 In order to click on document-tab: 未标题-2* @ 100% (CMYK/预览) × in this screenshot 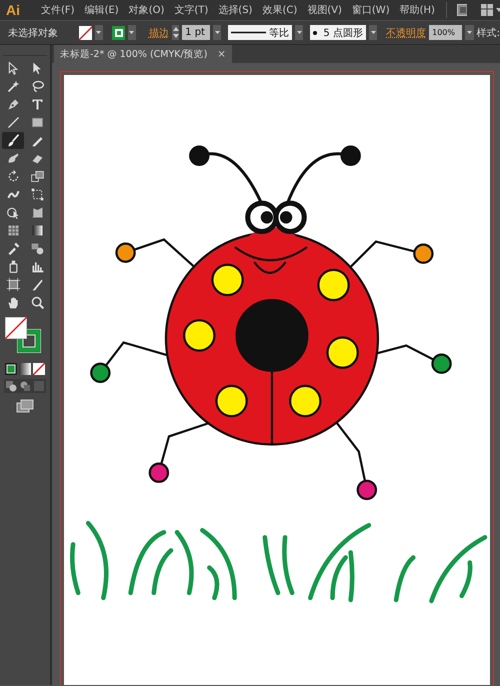, I will do `click(143, 54)`.